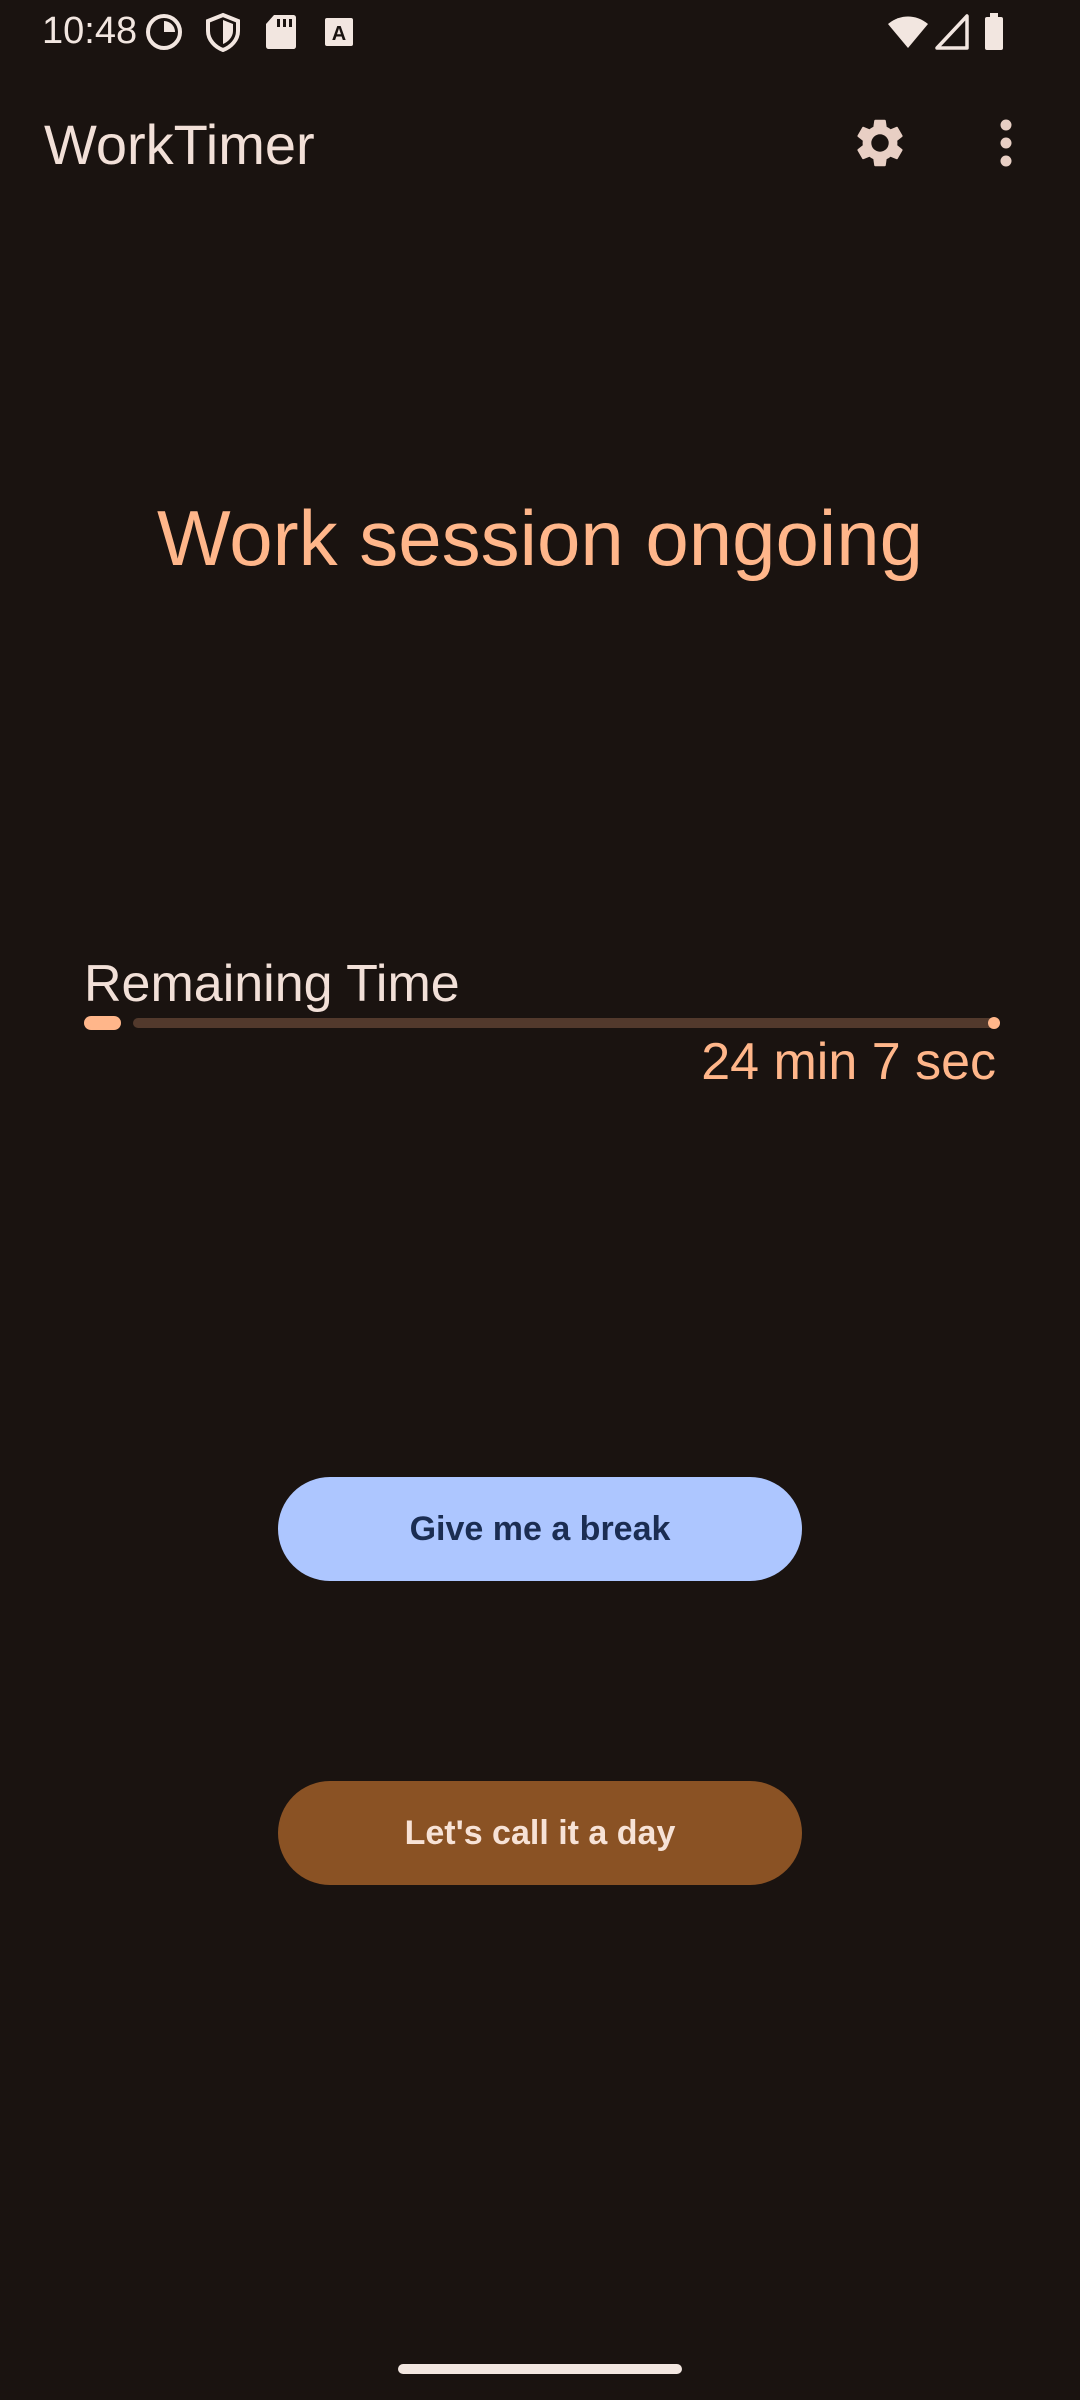 This screenshot has height=2400, width=1080. Describe the element at coordinates (540, 1529) in the screenshot. I see `give-me-a-break-button: Give me a break` at that location.